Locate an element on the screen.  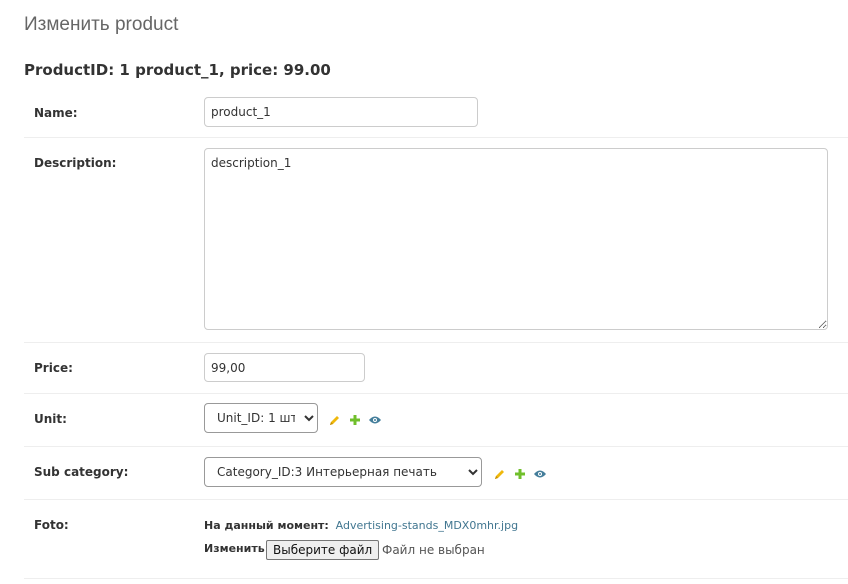
sub-category-select: Category_ID:3 Интерьерная печать is located at coordinates (343, 472).